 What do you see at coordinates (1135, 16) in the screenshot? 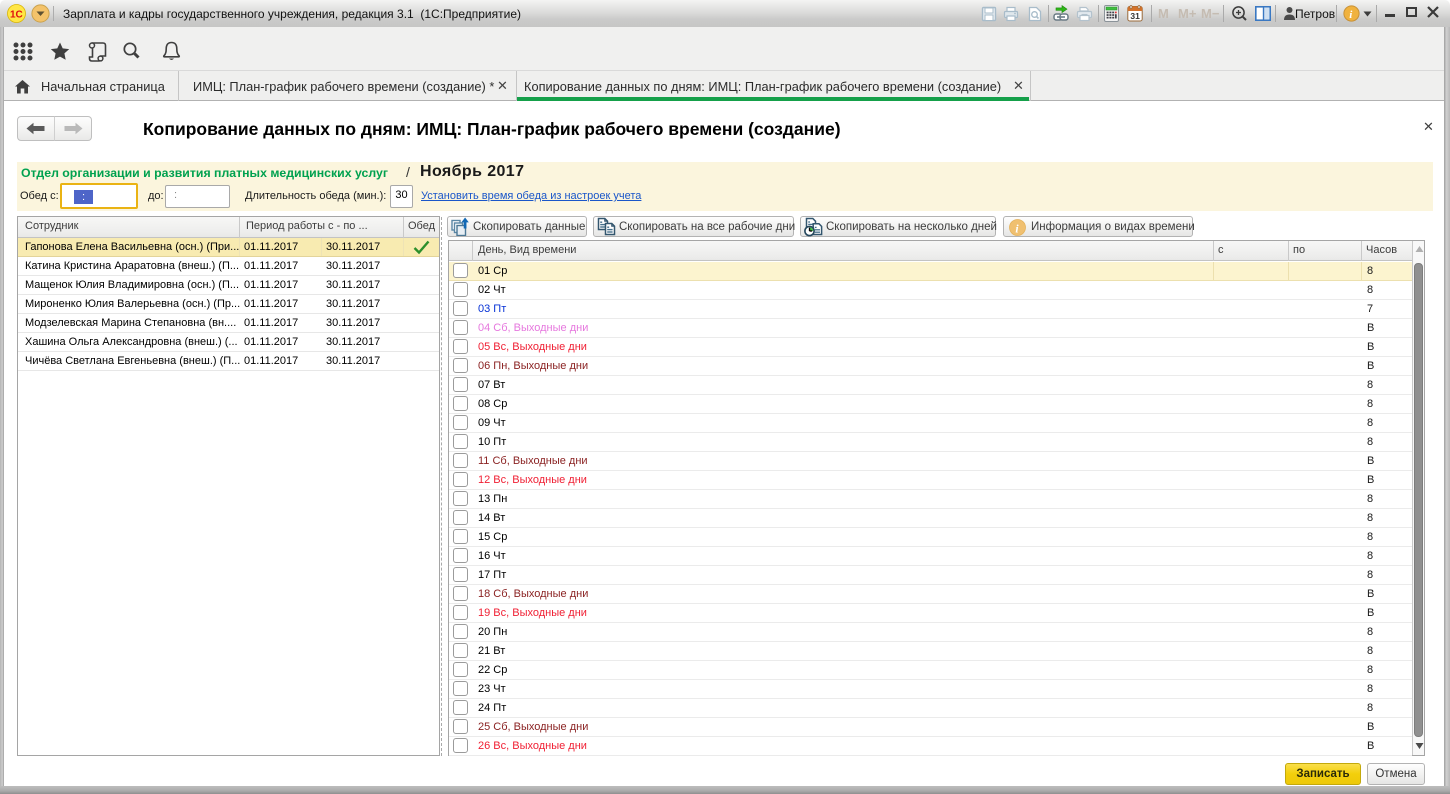
I see `svg-text: 31` at bounding box center [1135, 16].